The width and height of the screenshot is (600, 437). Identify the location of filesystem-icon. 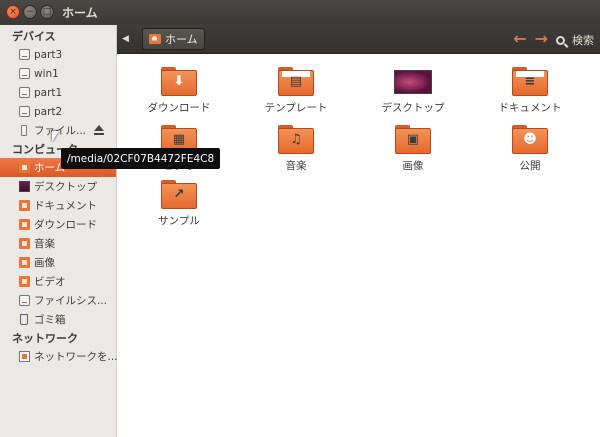
(24, 300).